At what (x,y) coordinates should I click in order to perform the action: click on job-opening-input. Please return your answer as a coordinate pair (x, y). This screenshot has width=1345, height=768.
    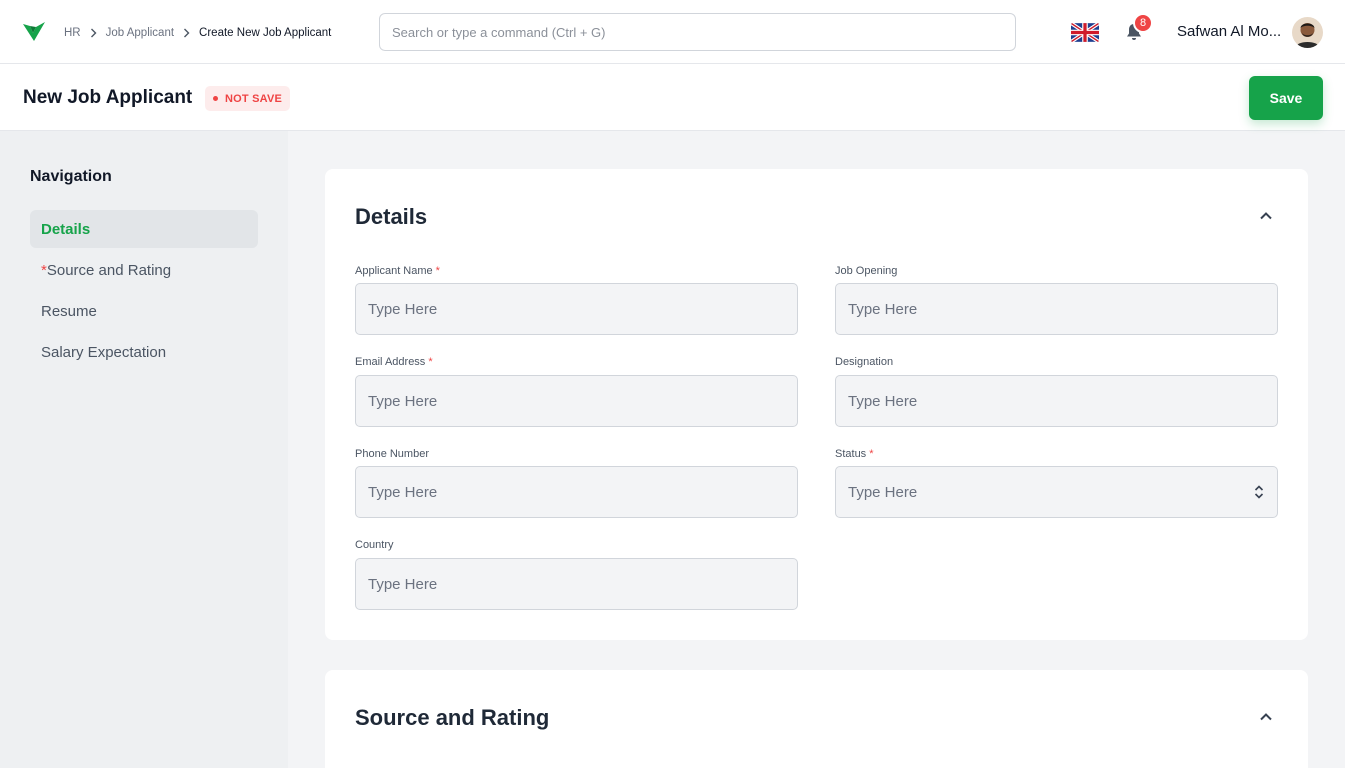
    Looking at the image, I should click on (1056, 309).